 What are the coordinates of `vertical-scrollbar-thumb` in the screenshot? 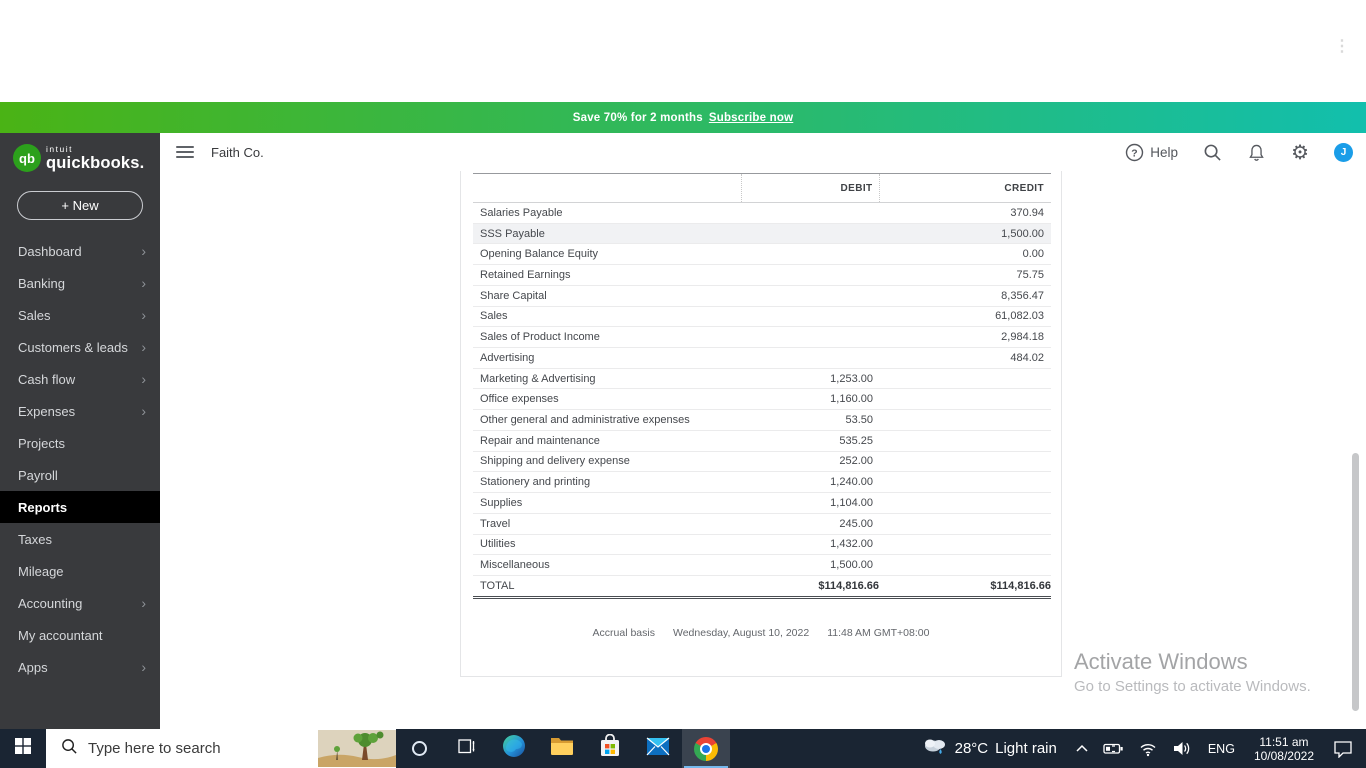 It's located at (1355, 582).